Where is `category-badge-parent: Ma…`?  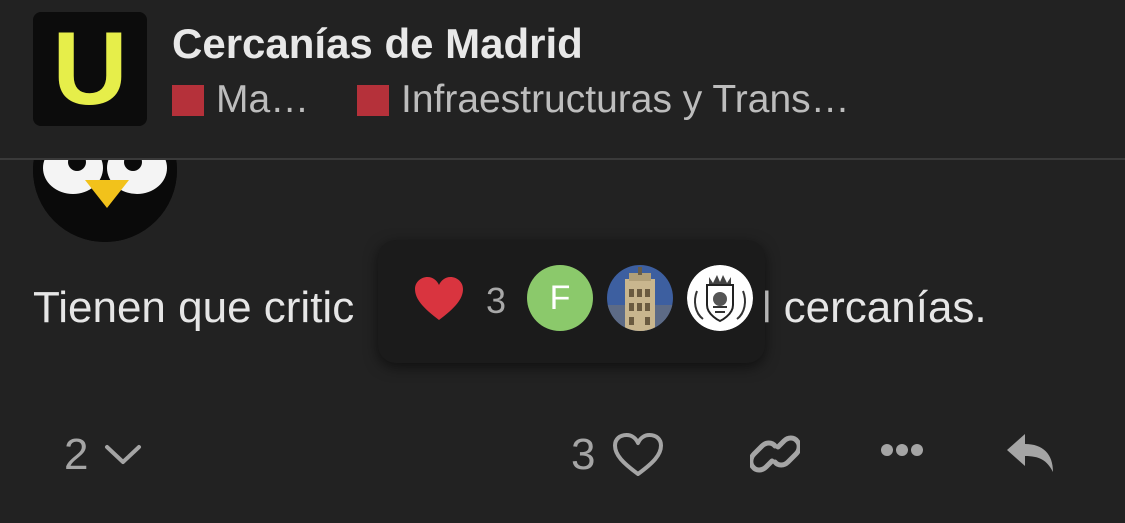 category-badge-parent: Ma… is located at coordinates (240, 100).